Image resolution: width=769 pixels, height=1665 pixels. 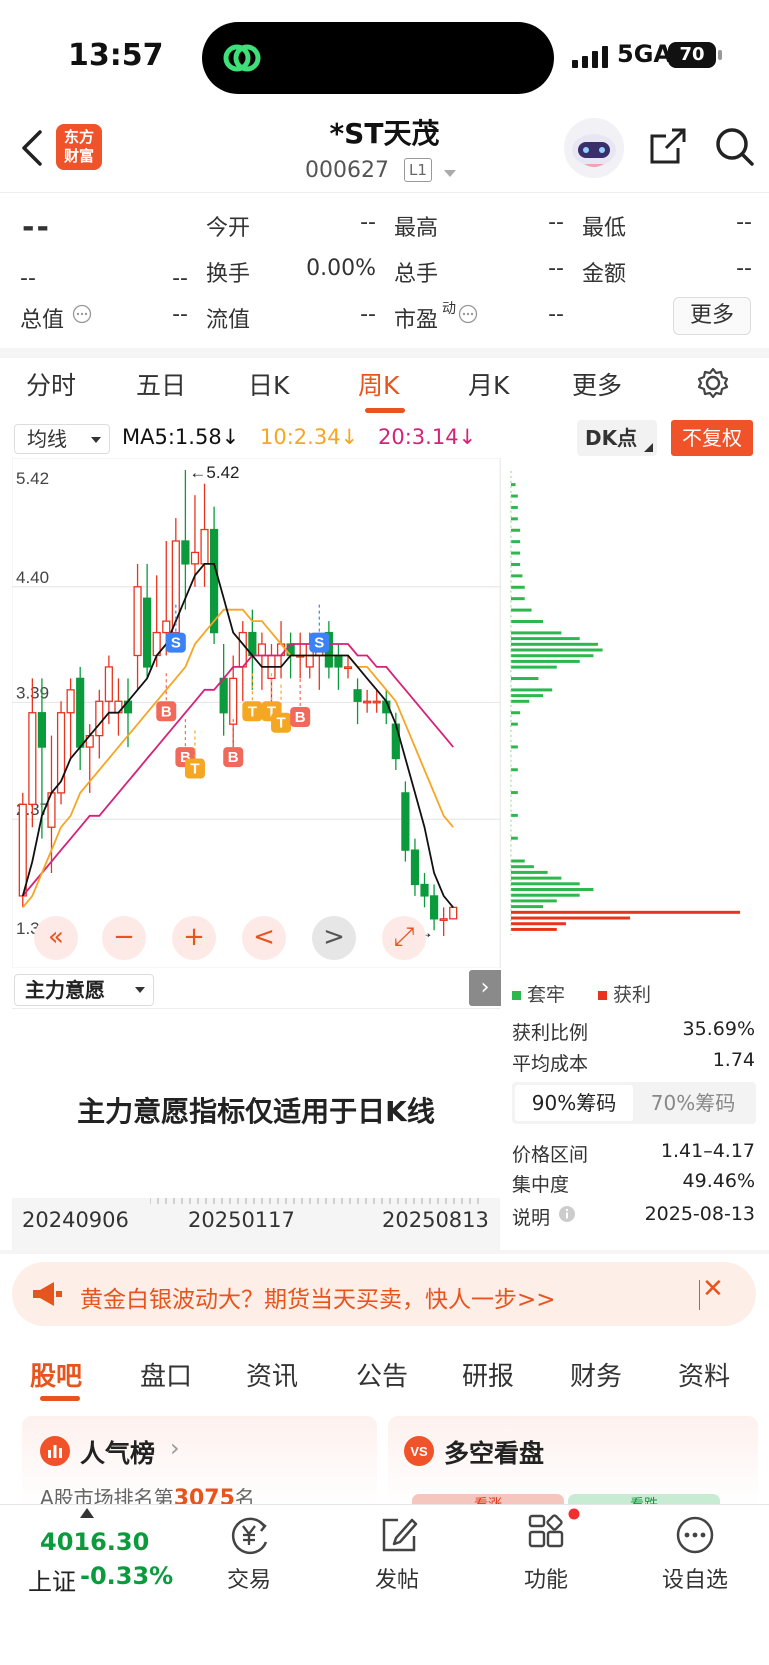 I want to click on tab-70-chips: 70%筹码, so click(x=693, y=1103).